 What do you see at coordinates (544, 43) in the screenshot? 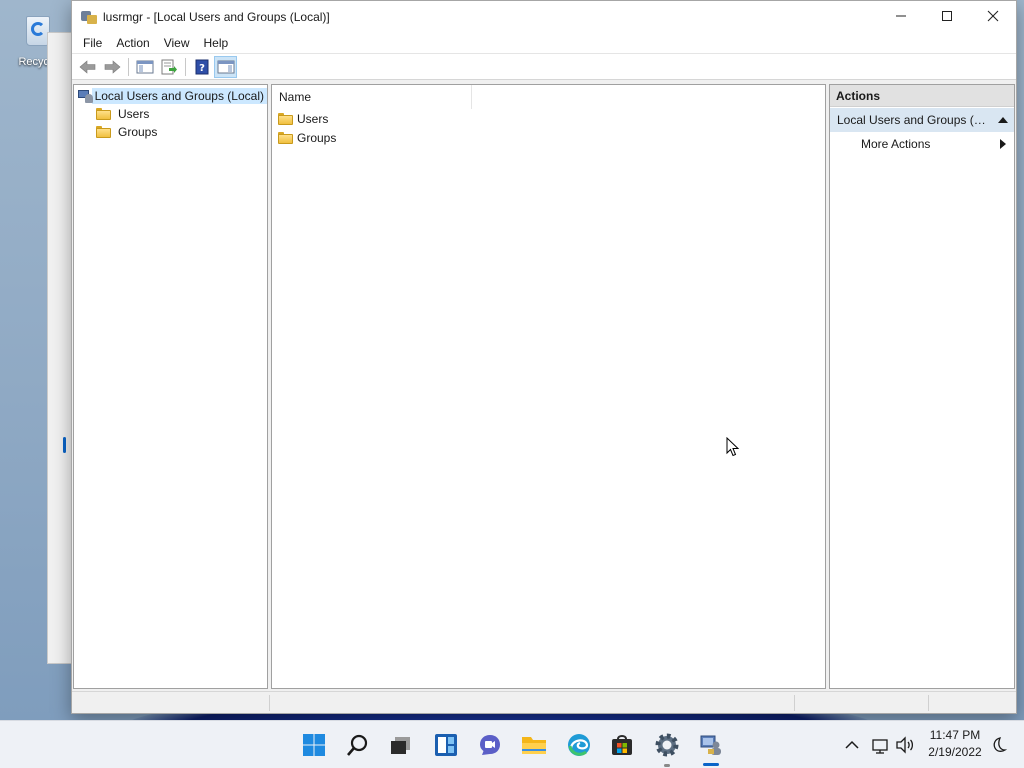
I see `menu-bar: File Action View Help` at bounding box center [544, 43].